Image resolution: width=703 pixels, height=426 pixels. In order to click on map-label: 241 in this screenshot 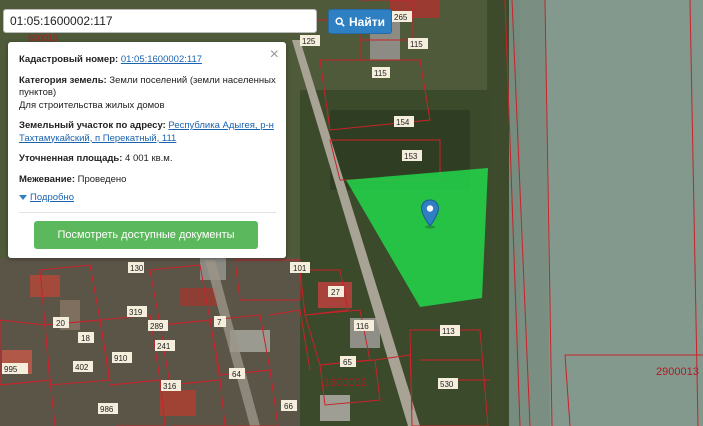, I will do `click(164, 346)`.